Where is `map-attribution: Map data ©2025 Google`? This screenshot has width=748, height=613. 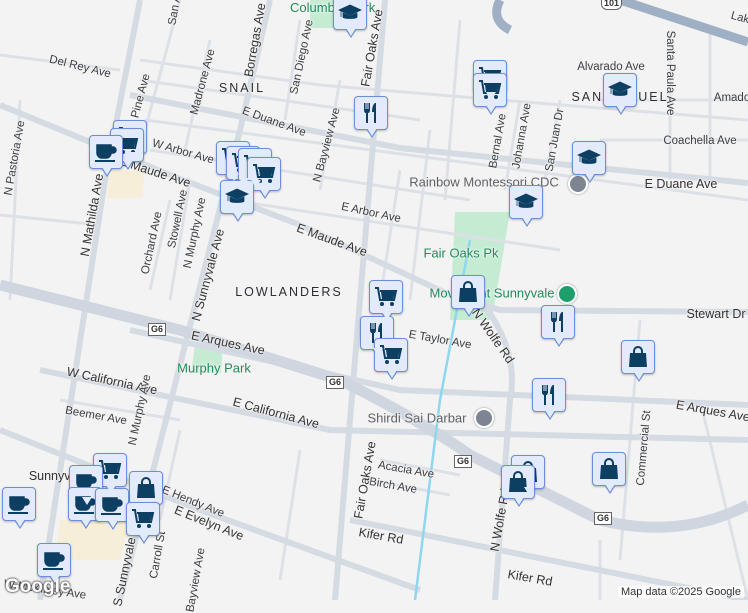
map-attribution: Map data ©2025 Google is located at coordinates (680, 592).